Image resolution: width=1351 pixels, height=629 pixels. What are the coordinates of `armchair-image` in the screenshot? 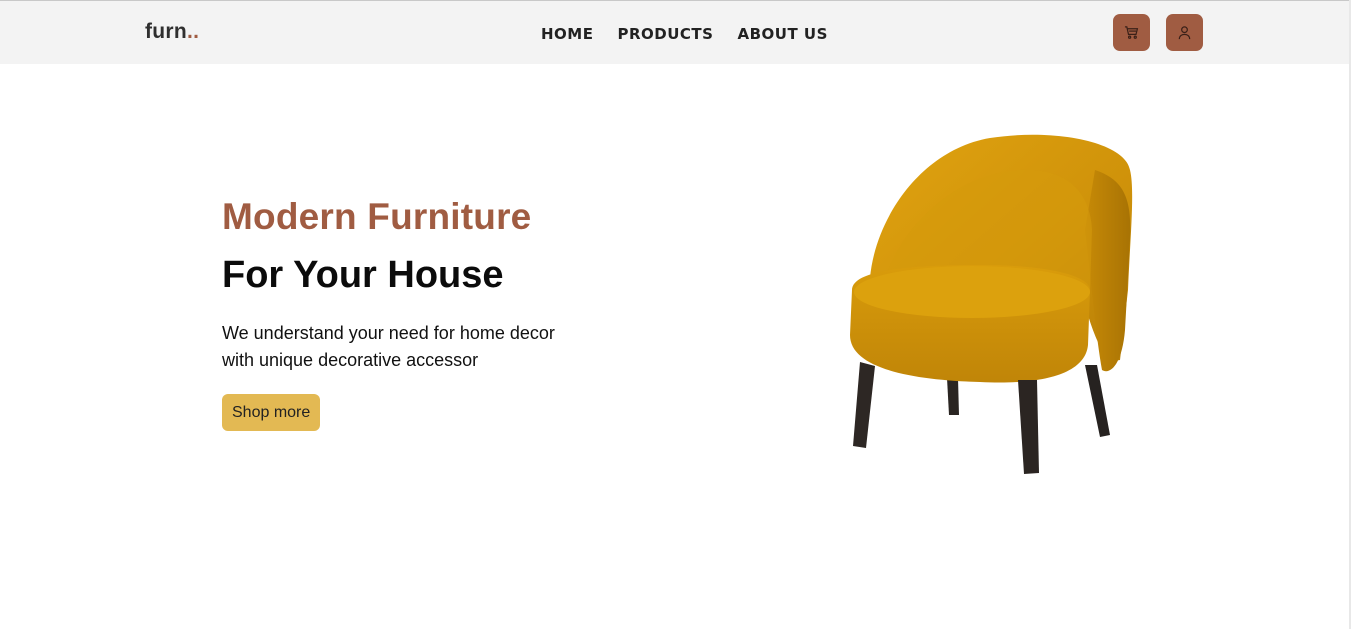 It's located at (991, 304).